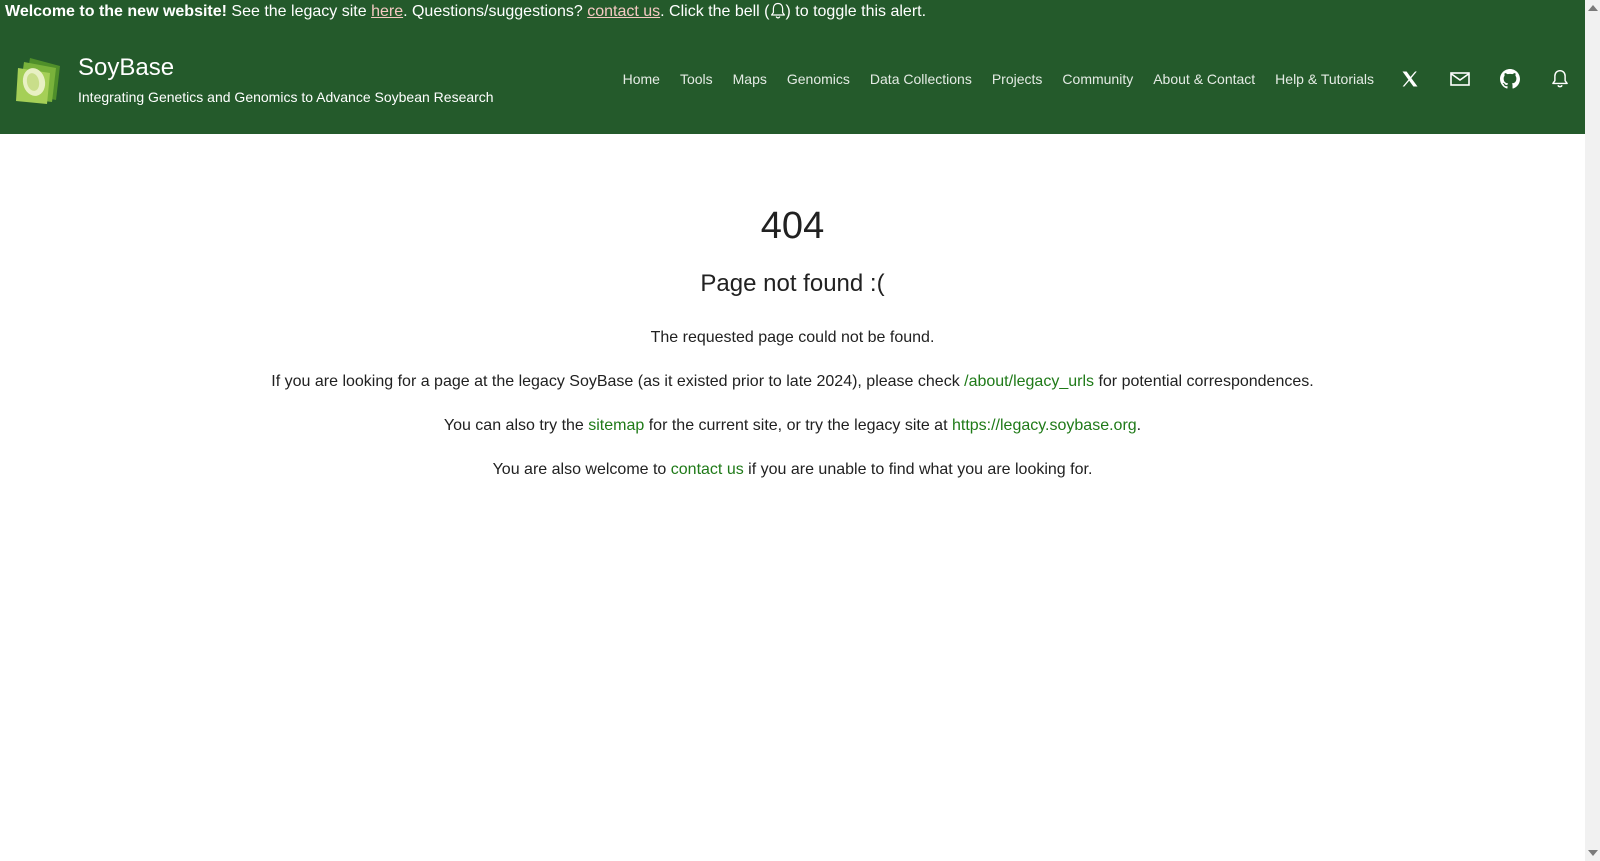 Image resolution: width=1600 pixels, height=861 pixels. What do you see at coordinates (616, 425) in the screenshot?
I see `sitemap-link: sitemap` at bounding box center [616, 425].